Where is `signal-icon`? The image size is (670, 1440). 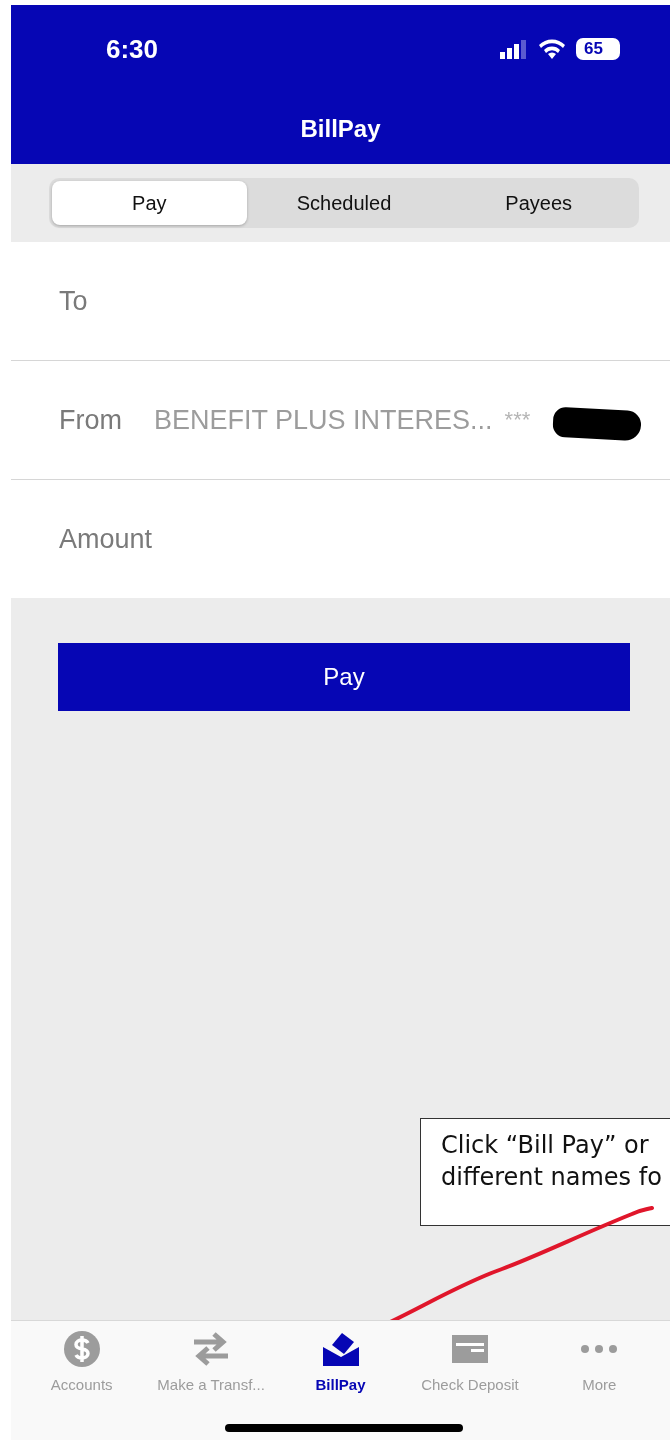 signal-icon is located at coordinates (514, 49).